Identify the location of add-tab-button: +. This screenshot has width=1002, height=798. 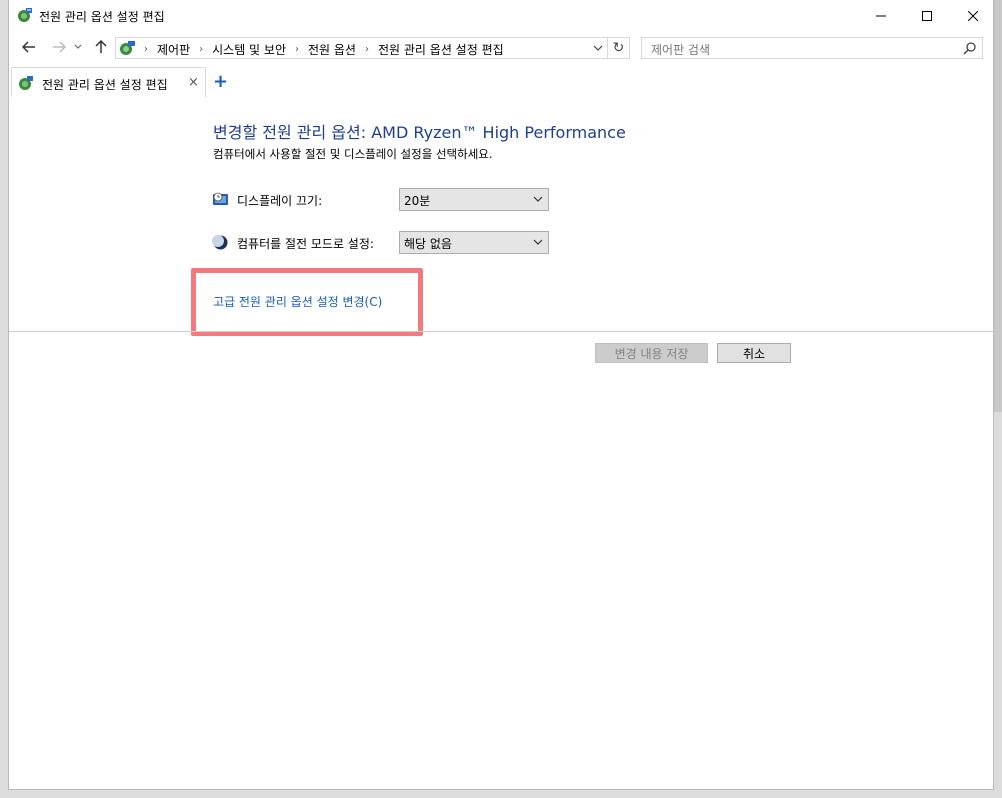
(220, 81).